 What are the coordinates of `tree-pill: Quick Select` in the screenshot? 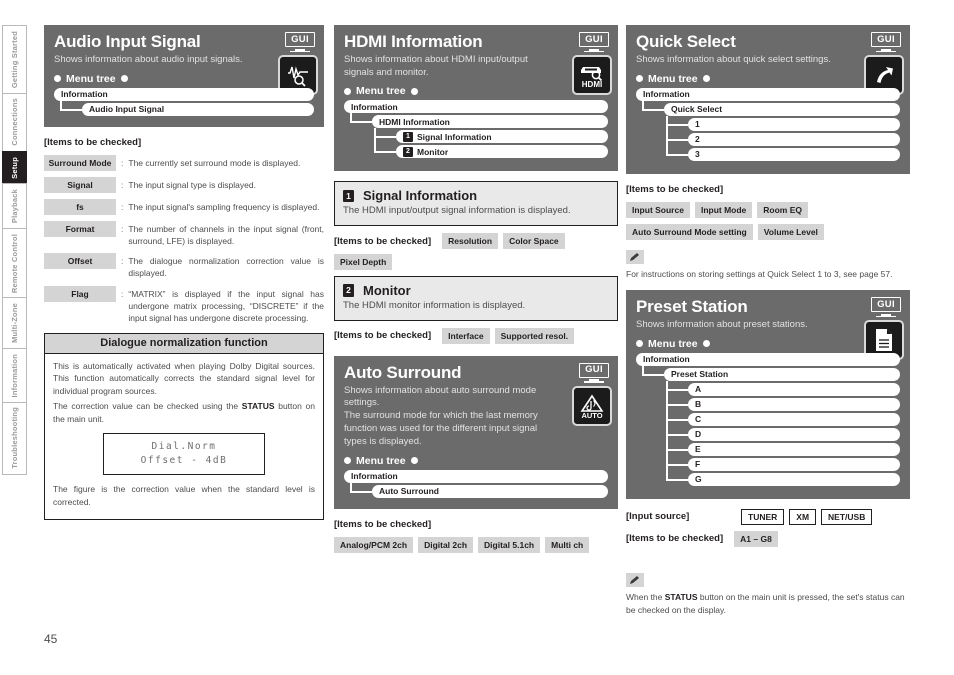 It's located at (782, 109).